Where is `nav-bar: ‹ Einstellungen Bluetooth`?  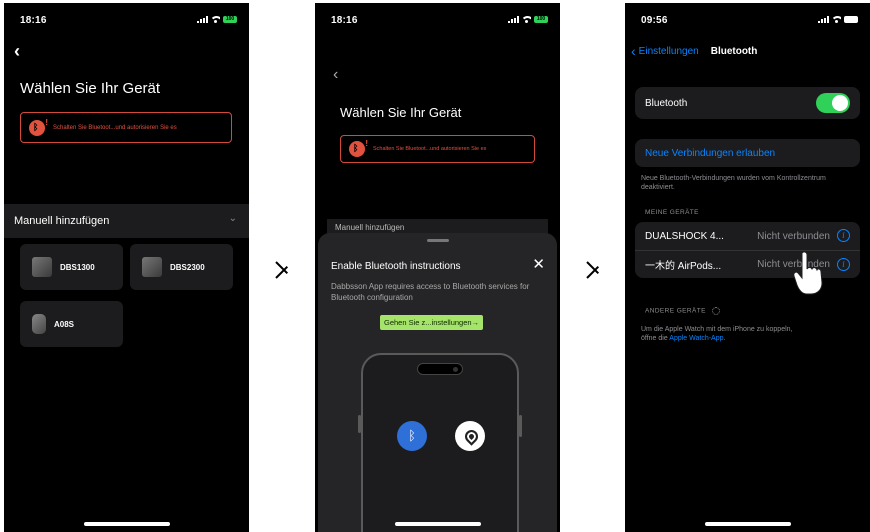 nav-bar: ‹ Einstellungen Bluetooth is located at coordinates (694, 51).